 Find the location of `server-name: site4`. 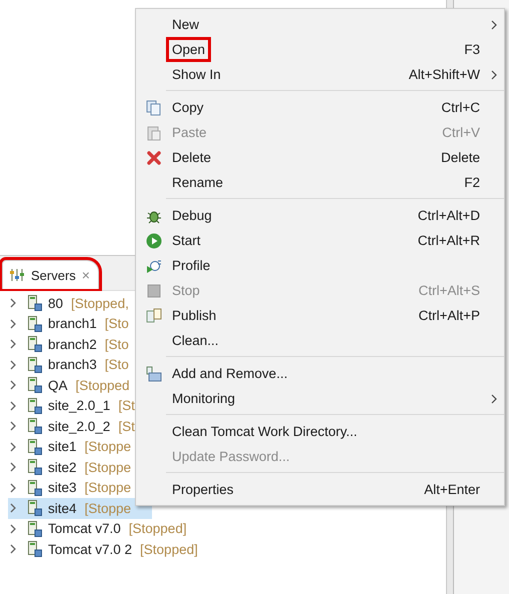

server-name: site4 is located at coordinates (62, 508).